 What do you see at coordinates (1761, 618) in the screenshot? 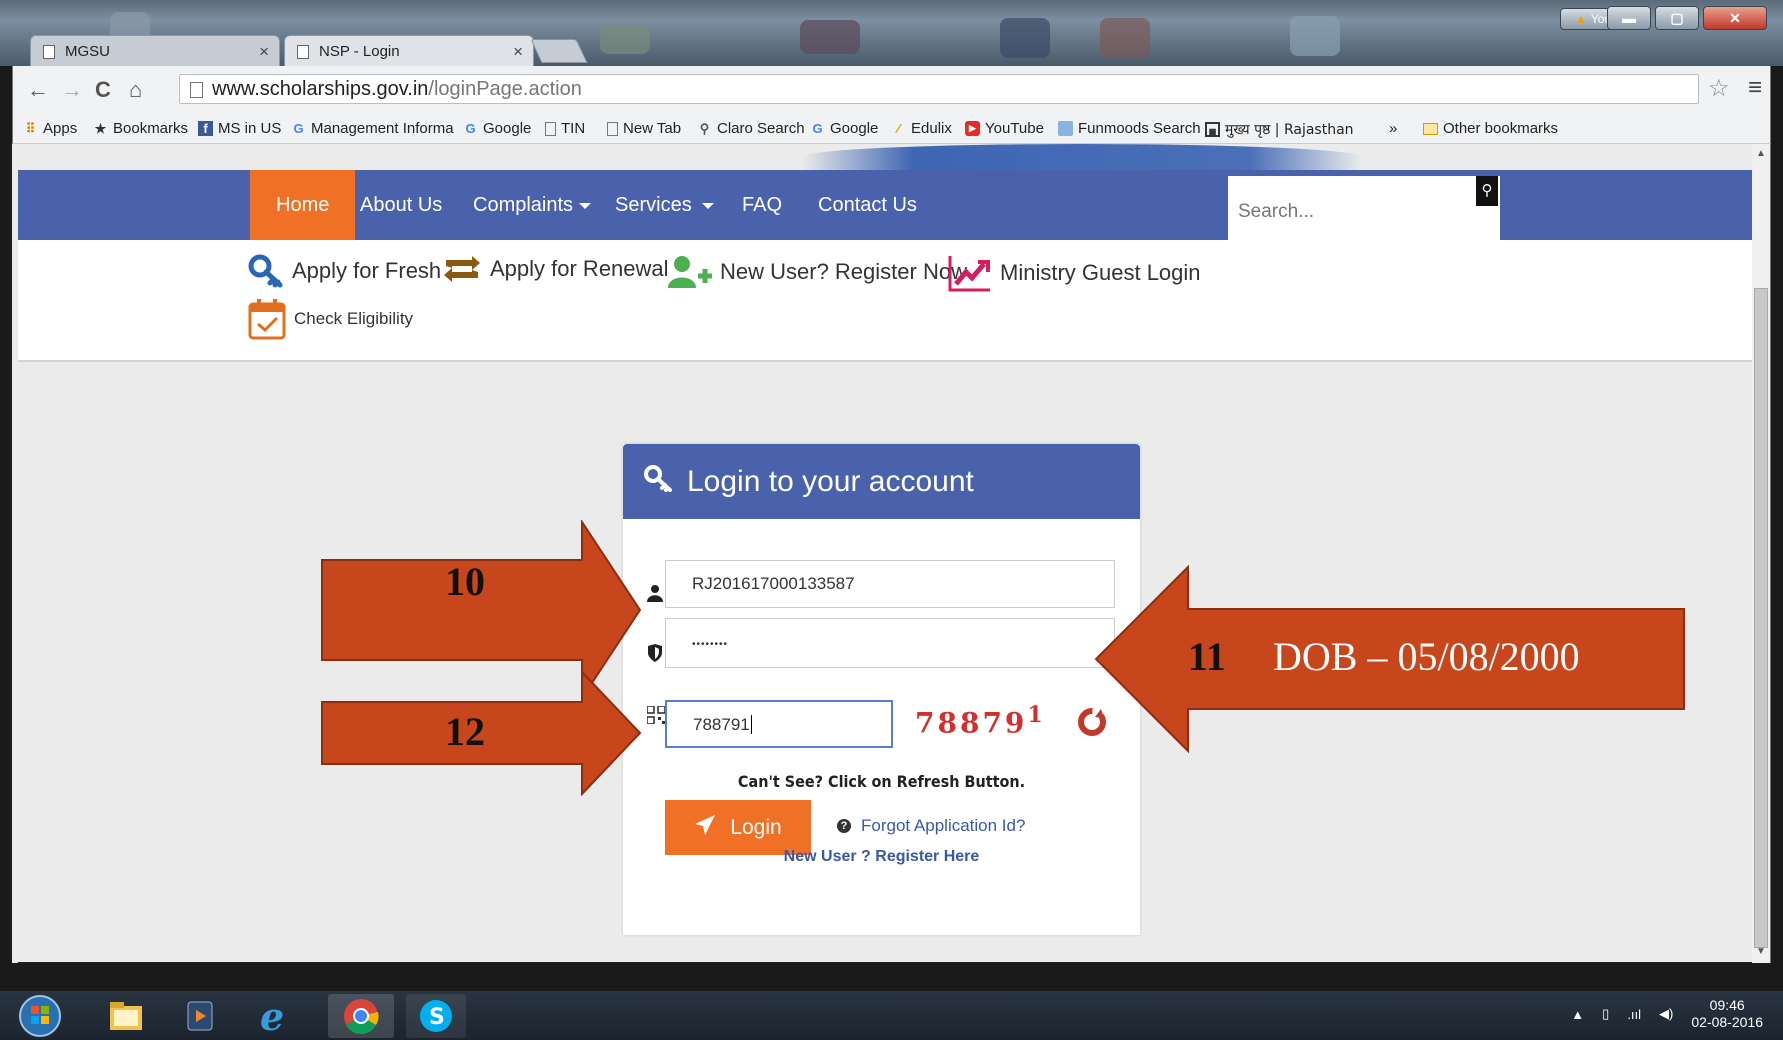
I see `scrollbar-thumb` at bounding box center [1761, 618].